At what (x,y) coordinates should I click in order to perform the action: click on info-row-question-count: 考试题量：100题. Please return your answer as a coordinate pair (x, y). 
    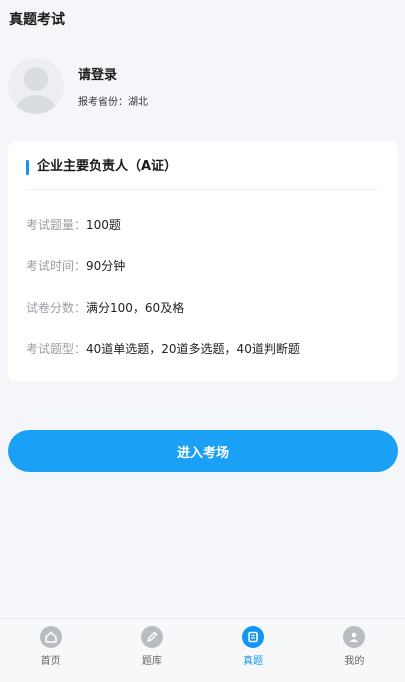
    Looking at the image, I should click on (73, 225).